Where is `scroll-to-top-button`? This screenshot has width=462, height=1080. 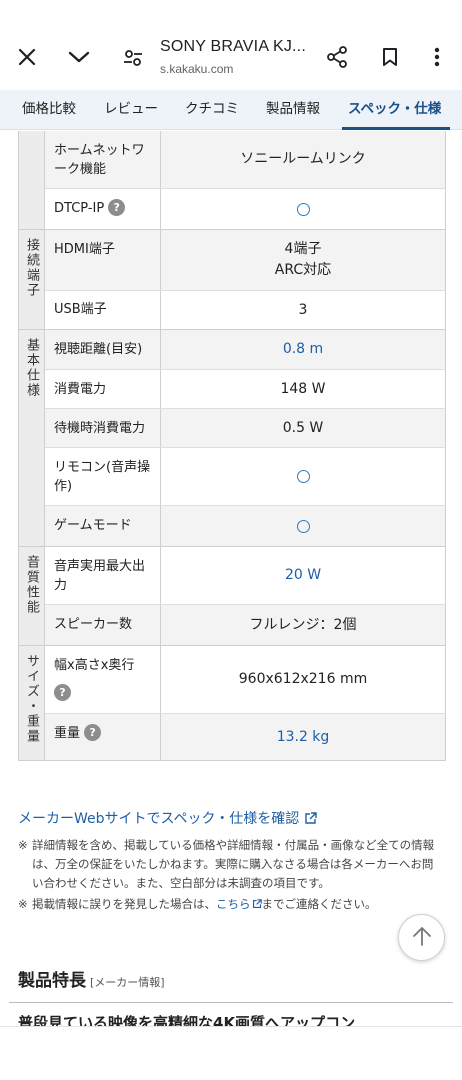
scroll-to-top-button is located at coordinates (421, 937).